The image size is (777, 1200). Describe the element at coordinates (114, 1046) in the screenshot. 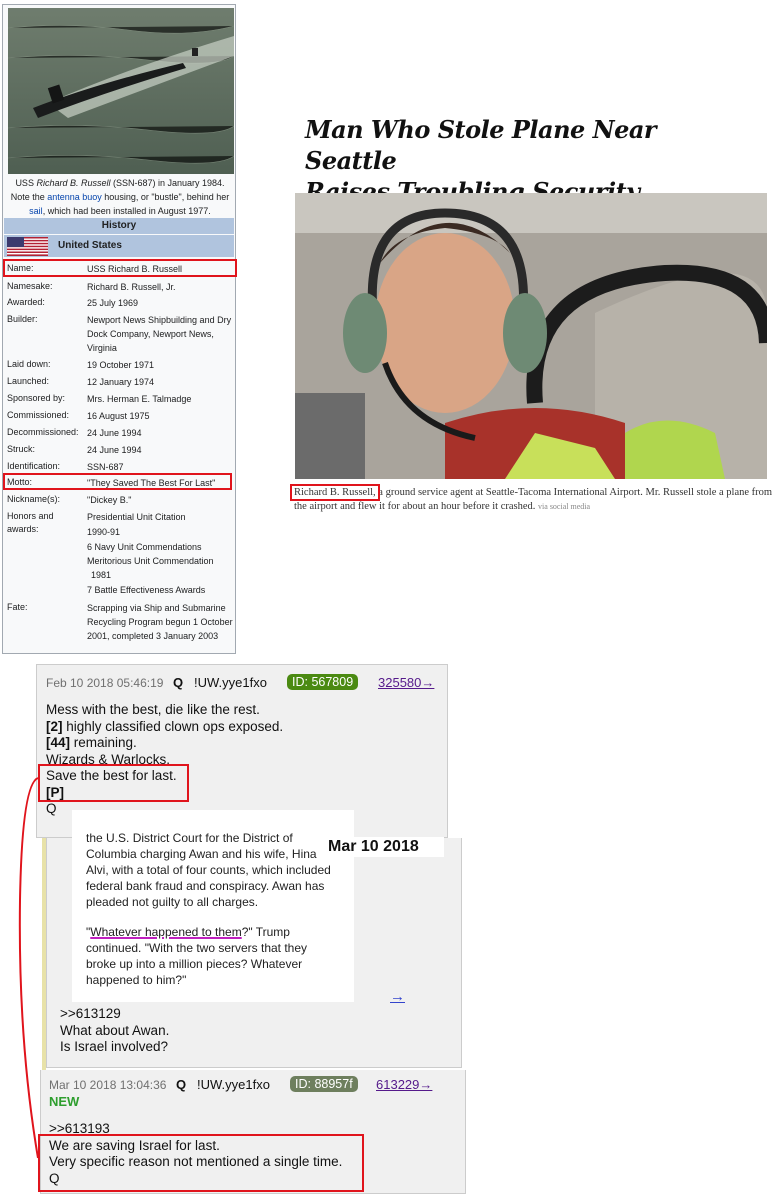

I see `post-line: Is Israel involved?` at that location.